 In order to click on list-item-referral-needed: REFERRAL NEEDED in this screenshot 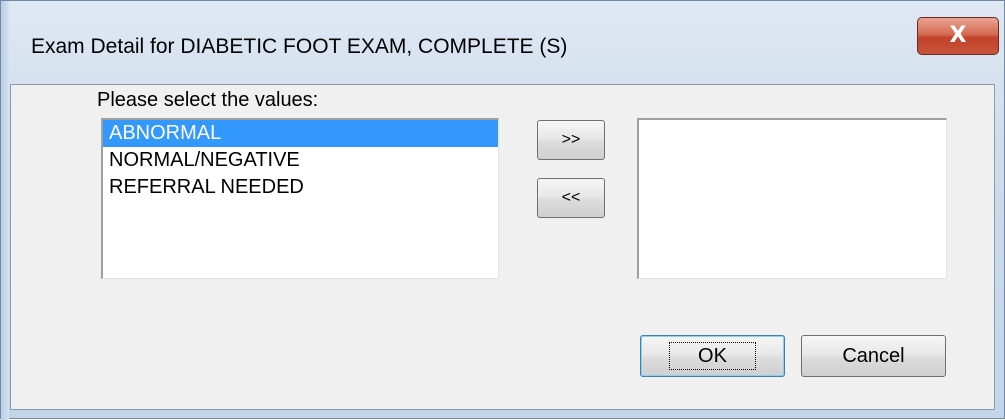, I will do `click(300, 187)`.